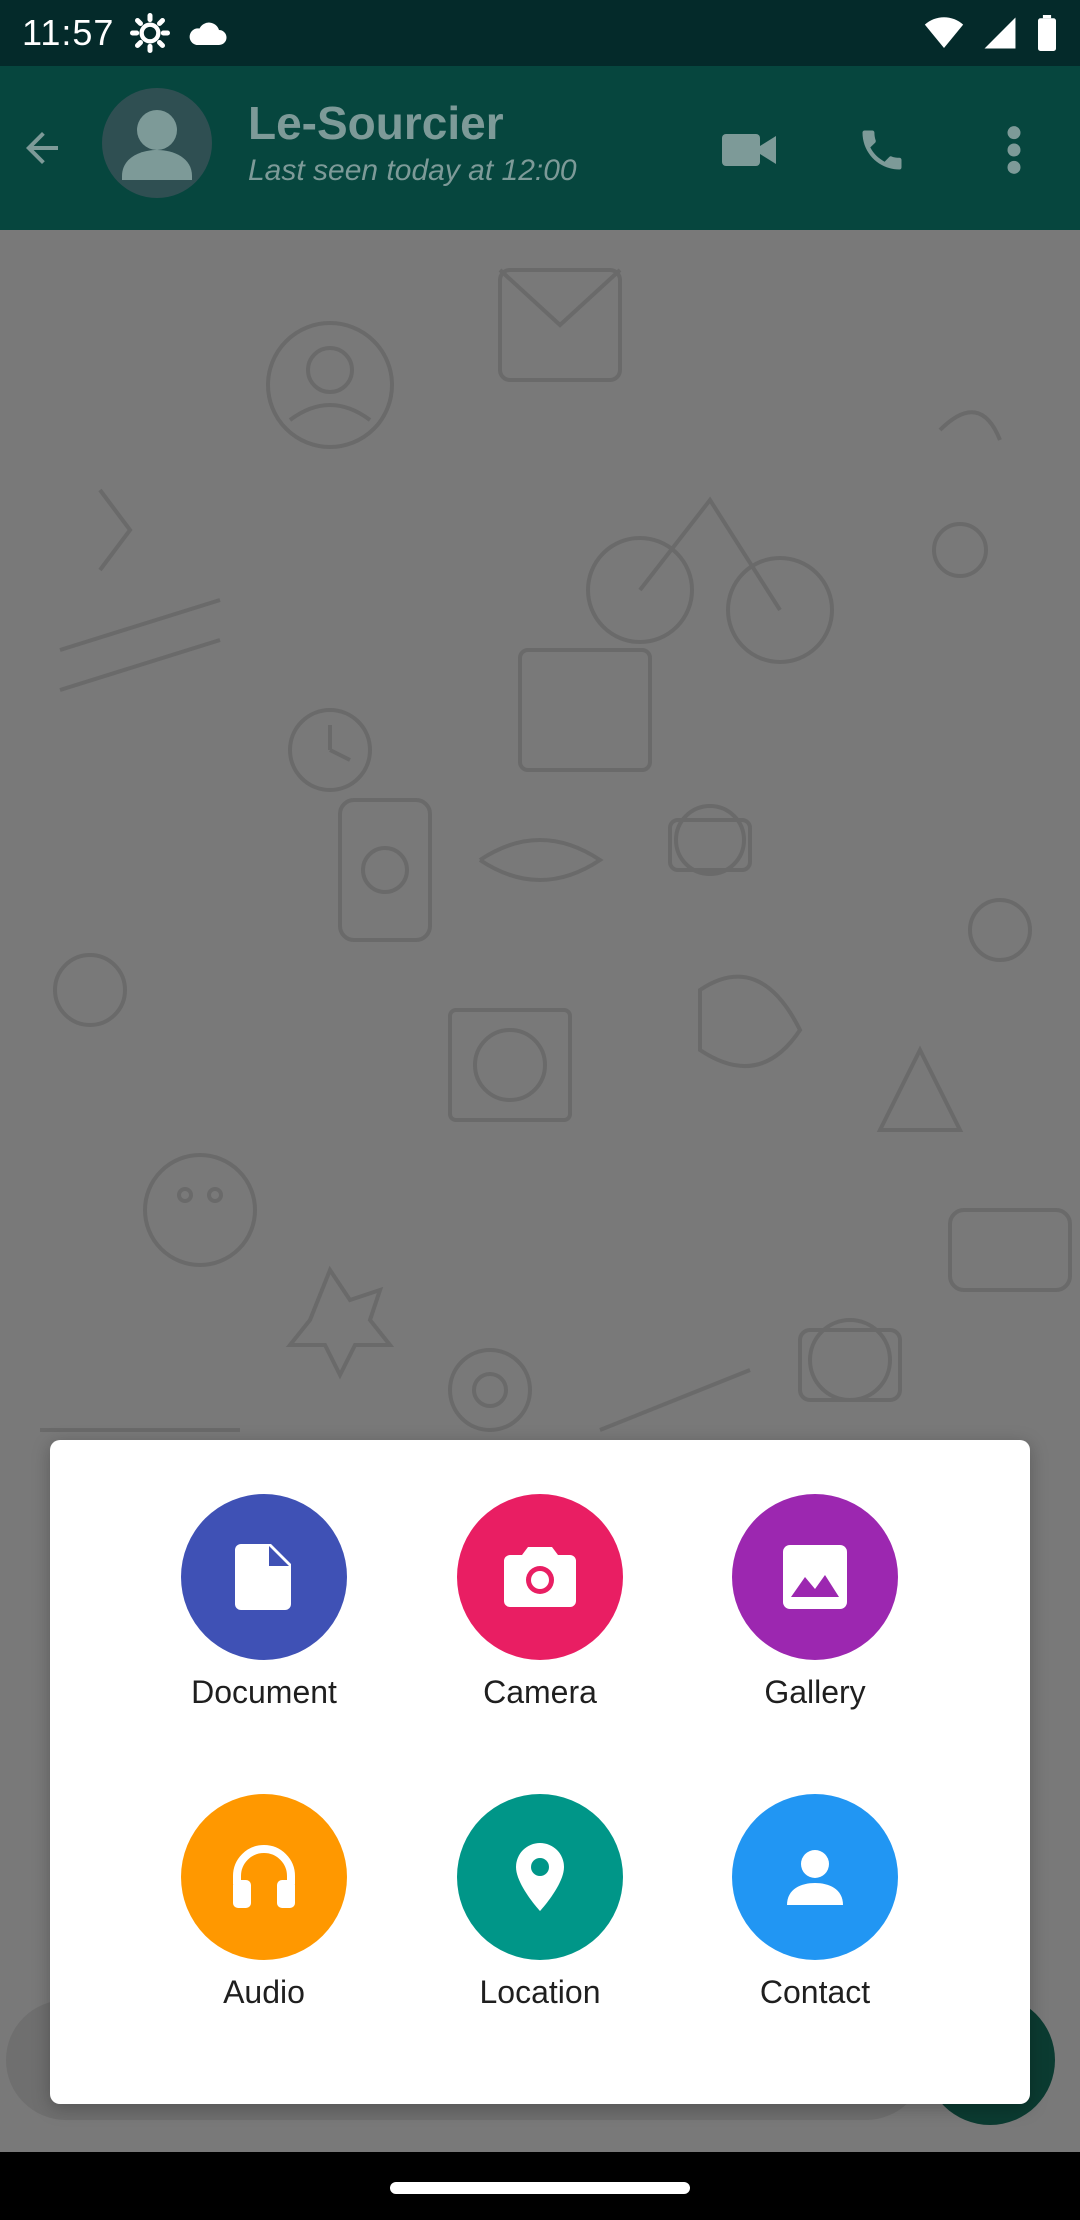 This screenshot has width=1080, height=2220. I want to click on attach-document-button: Document, so click(264, 1614).